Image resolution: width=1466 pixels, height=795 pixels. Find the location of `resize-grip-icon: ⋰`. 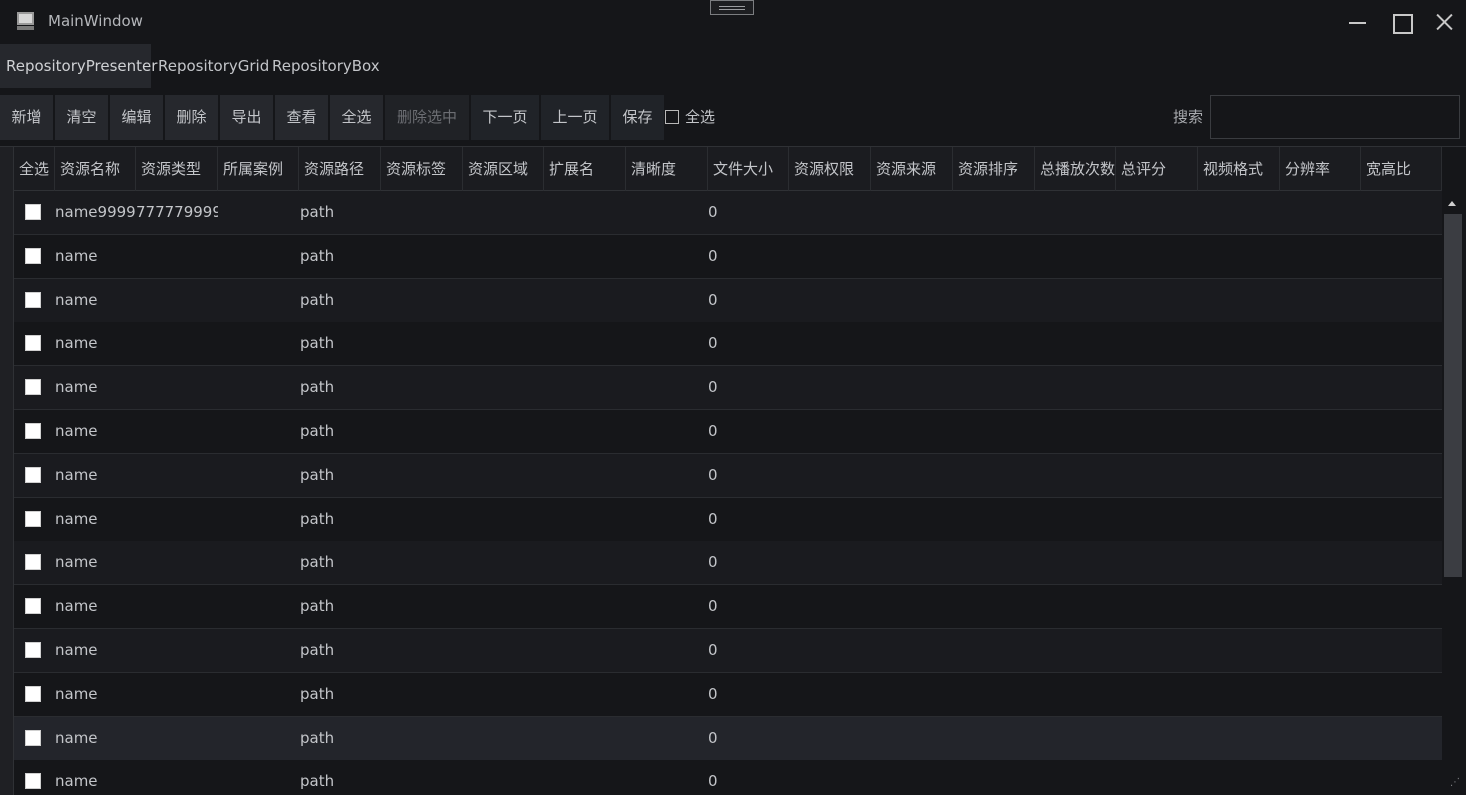

resize-grip-icon: ⋰ is located at coordinates (1456, 783).